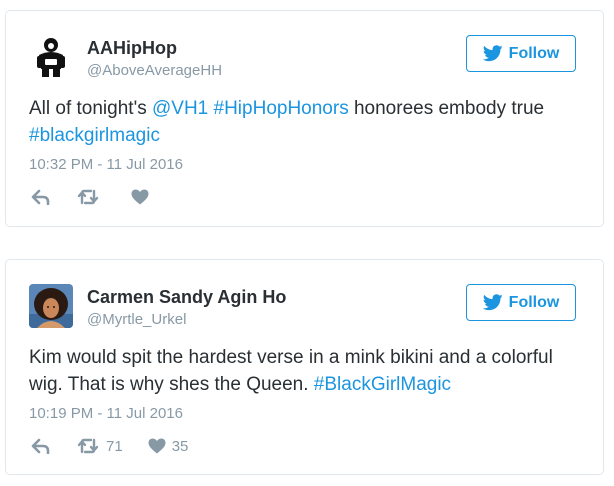 The height and width of the screenshot is (486, 614). I want to click on mention-link: @VH1, so click(180, 108).